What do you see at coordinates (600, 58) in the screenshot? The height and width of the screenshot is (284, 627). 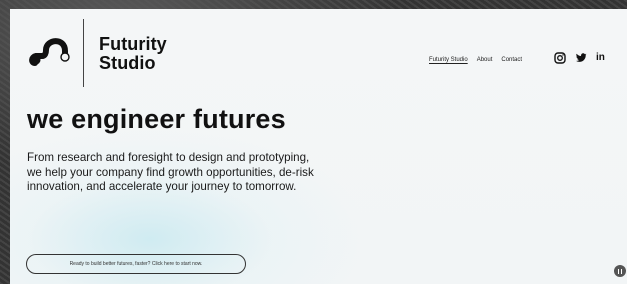 I see `linkedin-icon: in` at bounding box center [600, 58].